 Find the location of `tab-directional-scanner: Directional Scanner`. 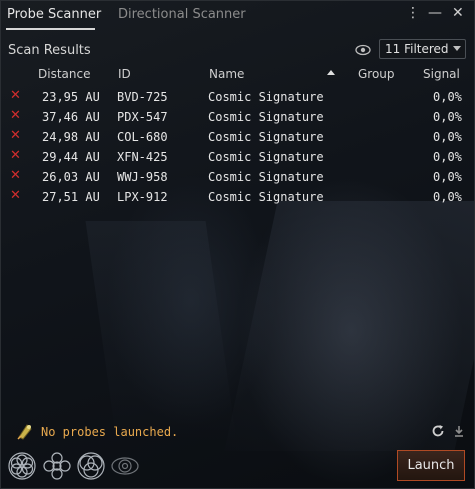

tab-directional-scanner: Directional Scanner is located at coordinates (182, 14).